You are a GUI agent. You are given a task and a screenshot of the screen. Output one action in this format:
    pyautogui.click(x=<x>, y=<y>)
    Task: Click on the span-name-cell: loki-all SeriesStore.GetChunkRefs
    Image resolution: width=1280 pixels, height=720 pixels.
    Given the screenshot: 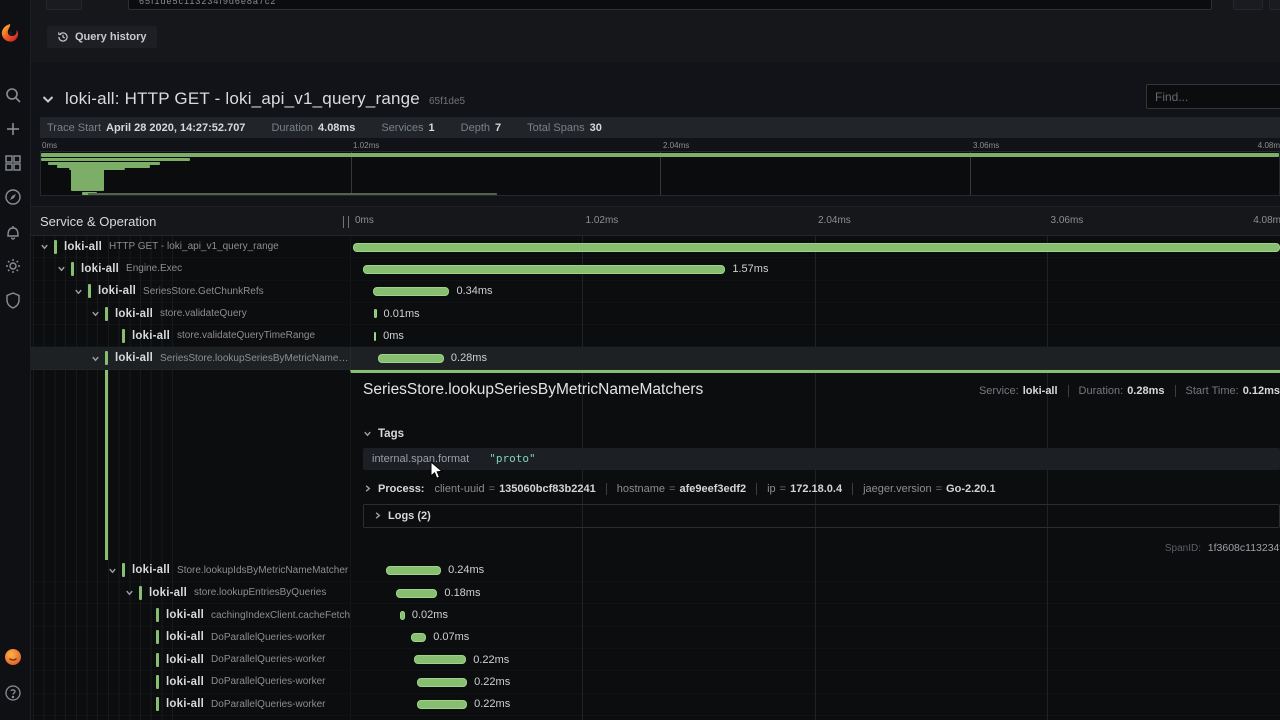 What is the action you would take?
    pyautogui.click(x=190, y=291)
    